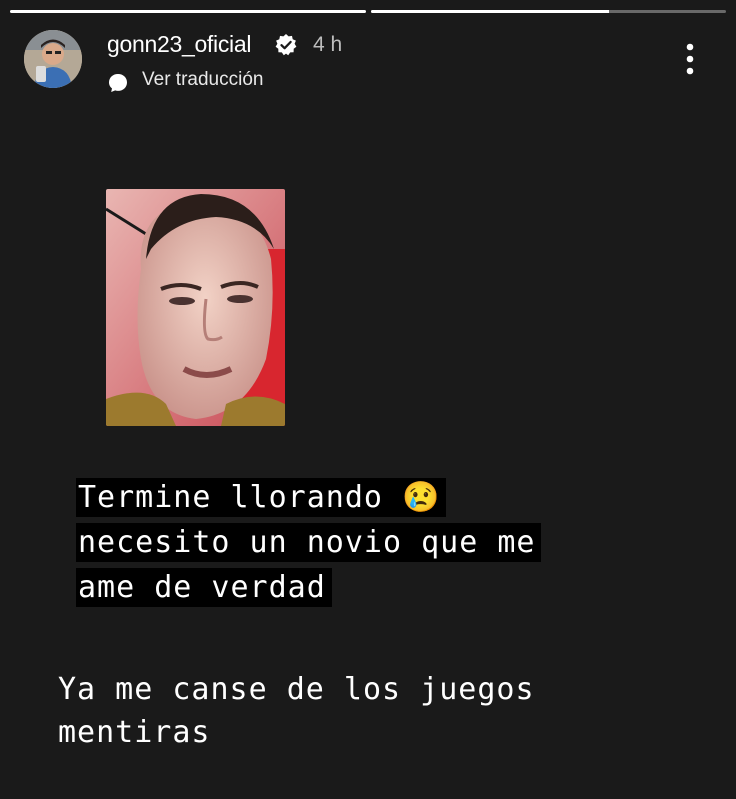 This screenshot has width=736, height=799. I want to click on avatar, so click(53, 59).